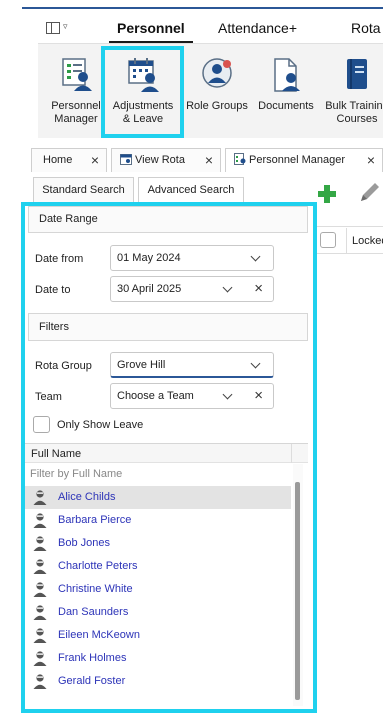  I want to click on list-item: Bob Jones, so click(158, 543).